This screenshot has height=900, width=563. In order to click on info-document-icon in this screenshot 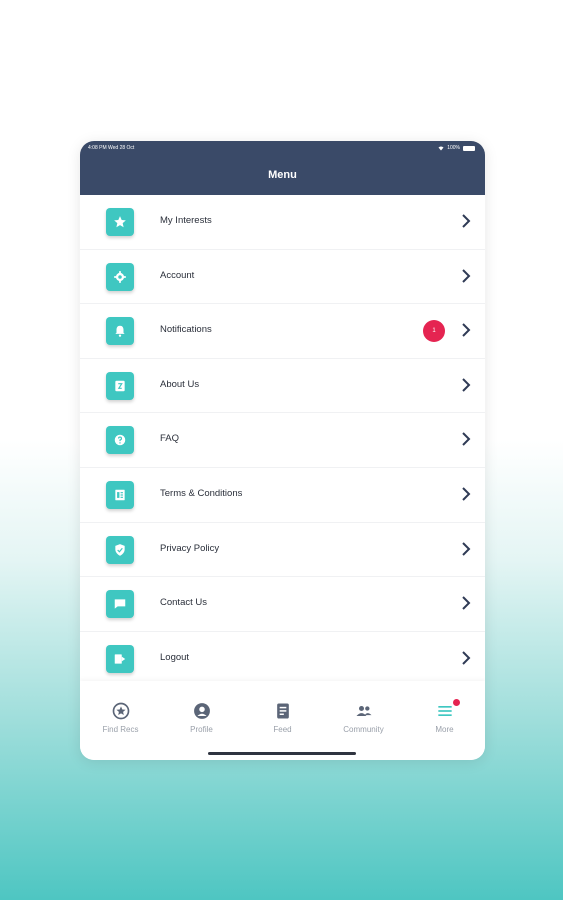, I will do `click(120, 385)`.